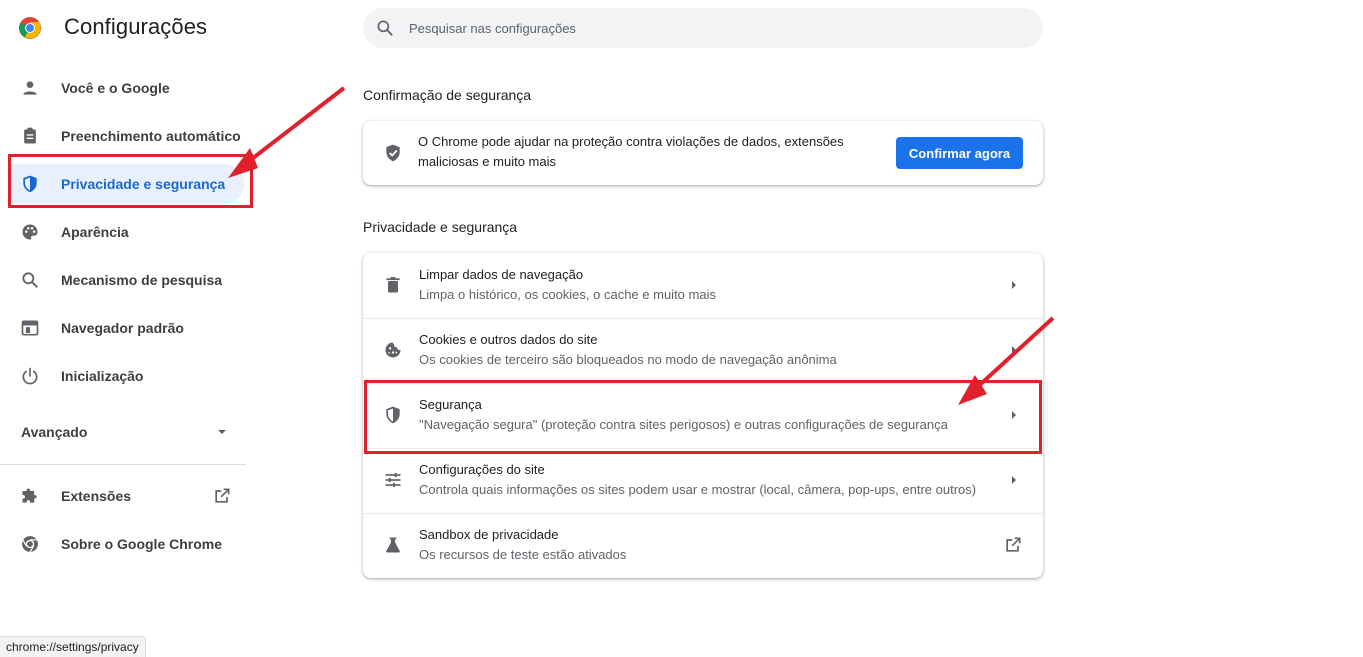 Image resolution: width=1363 pixels, height=657 pixels. What do you see at coordinates (393, 285) in the screenshot?
I see `trash-icon` at bounding box center [393, 285].